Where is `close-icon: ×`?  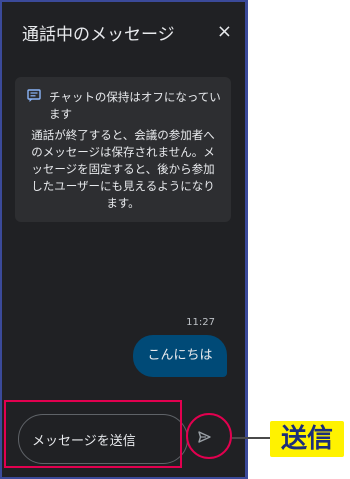 close-icon: × is located at coordinates (224, 31).